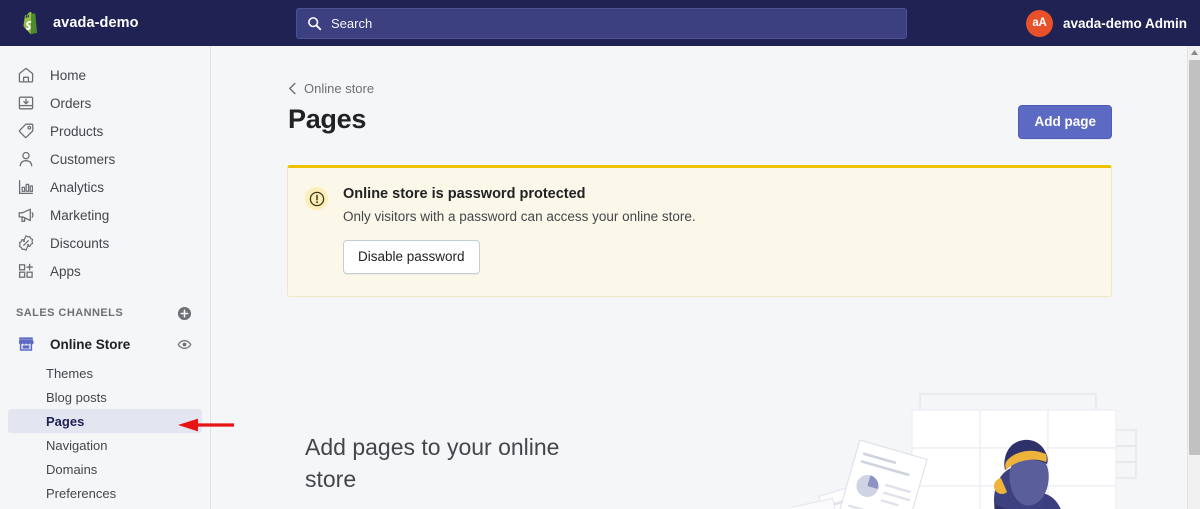 Image resolution: width=1200 pixels, height=509 pixels. I want to click on shopify-bag-icon, so click(30, 23).